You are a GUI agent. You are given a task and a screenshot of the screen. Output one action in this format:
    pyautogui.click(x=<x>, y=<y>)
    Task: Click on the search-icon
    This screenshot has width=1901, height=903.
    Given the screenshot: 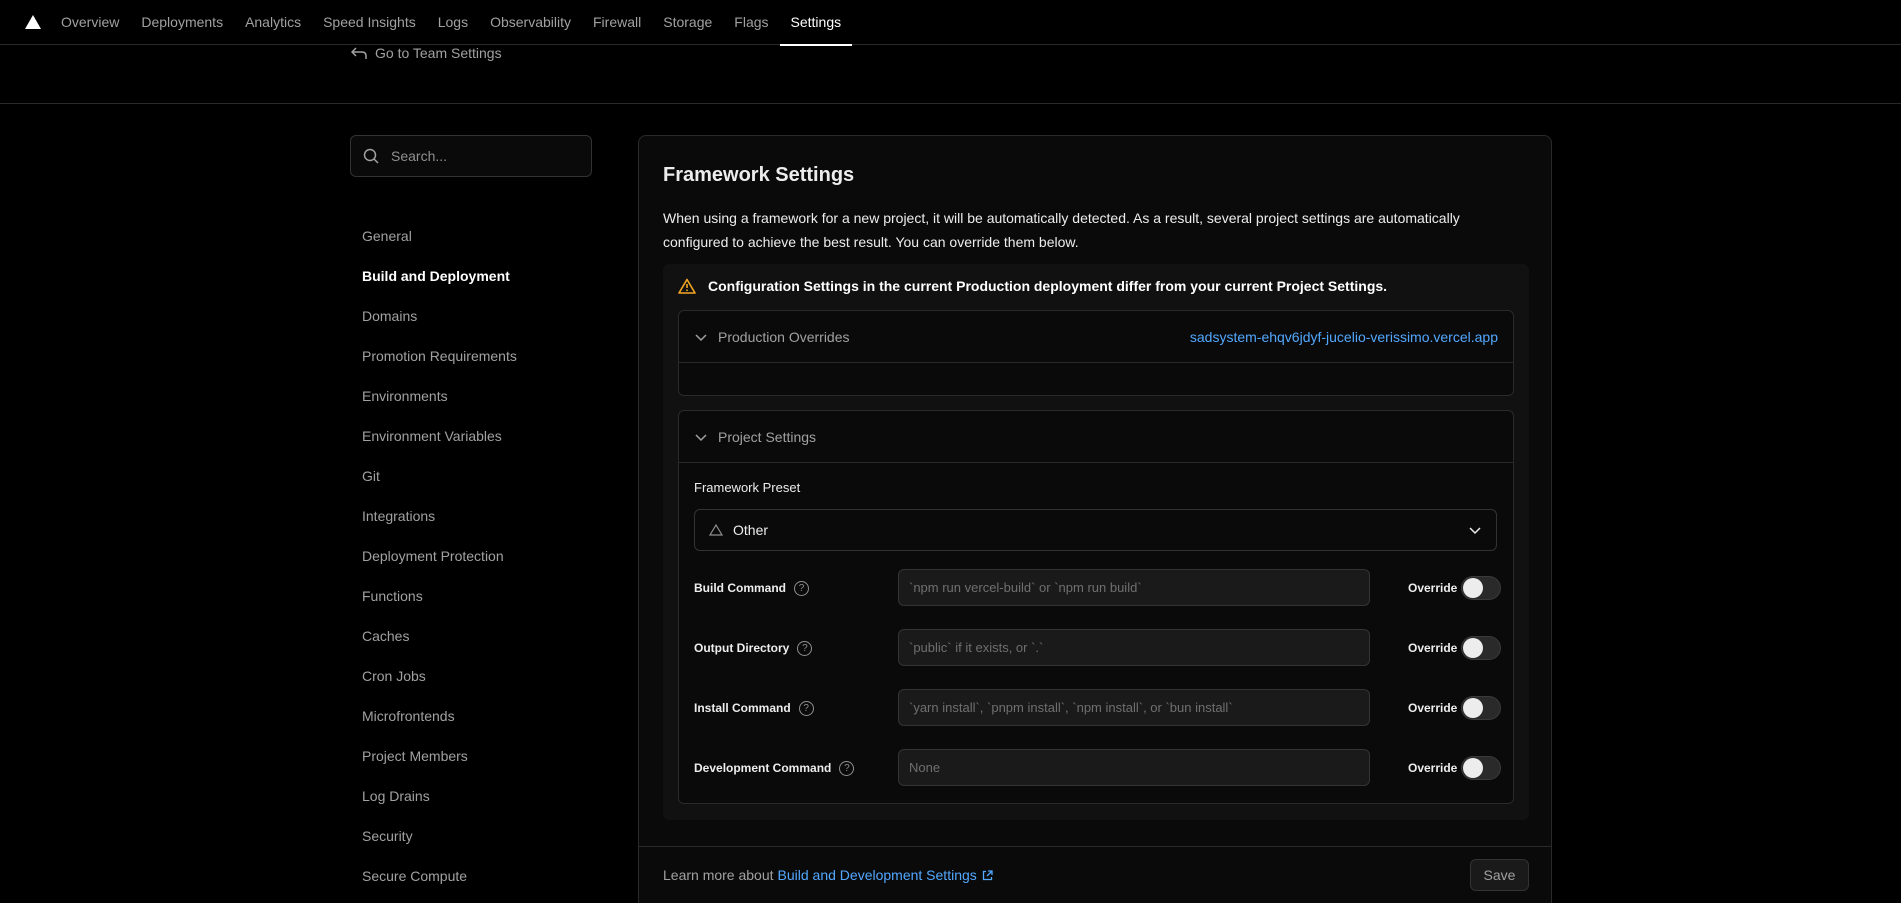 What is the action you would take?
    pyautogui.click(x=371, y=156)
    